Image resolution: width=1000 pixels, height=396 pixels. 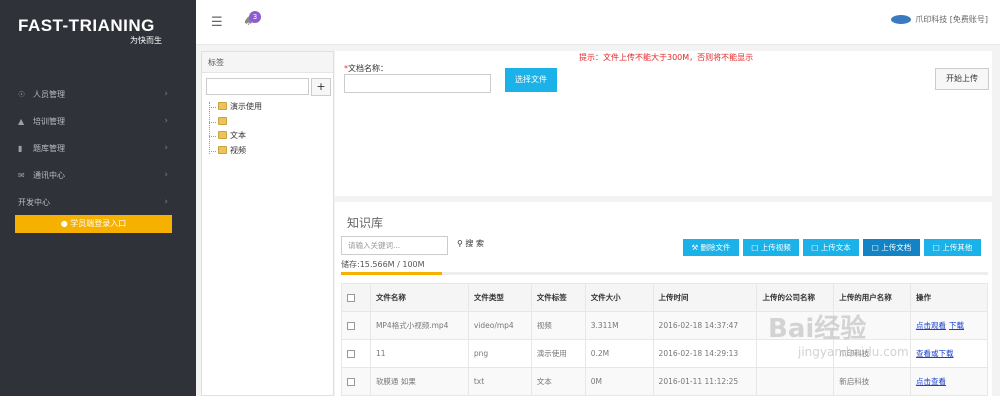 What do you see at coordinates (771, 247) in the screenshot?
I see `upload-video-button: □ 上传视频` at bounding box center [771, 247].